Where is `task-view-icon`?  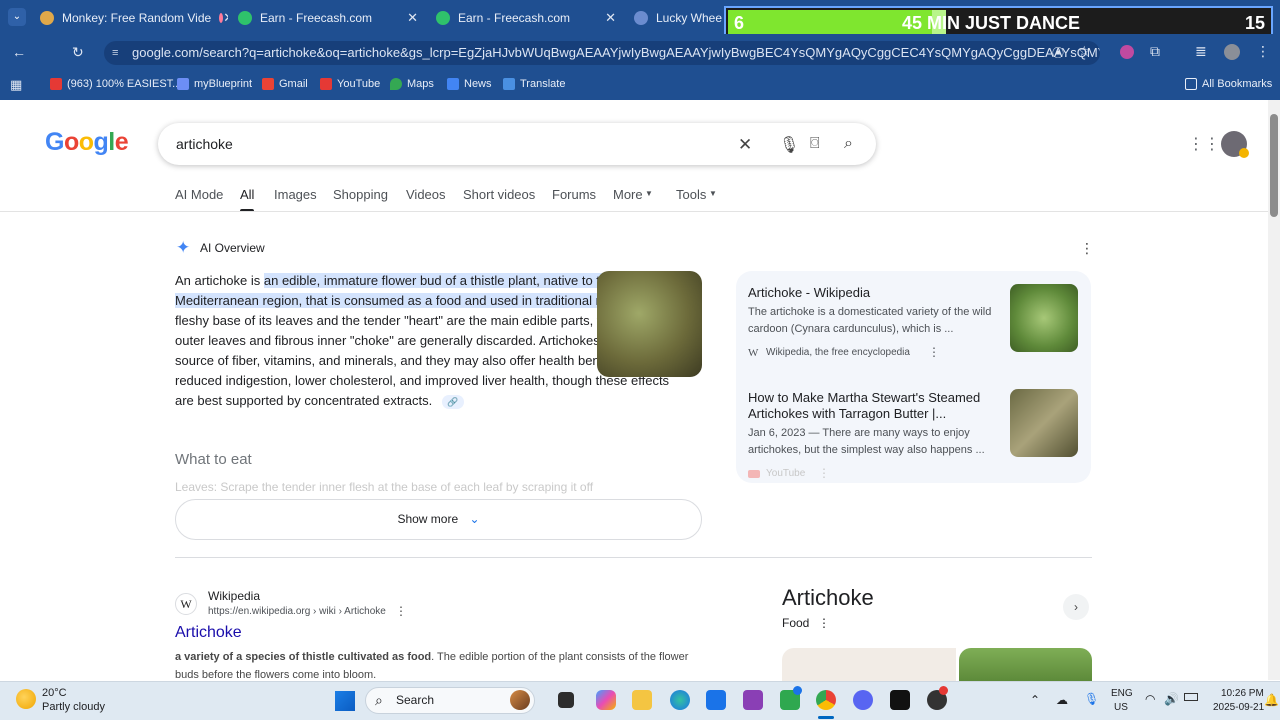
task-view-icon is located at coordinates (566, 700).